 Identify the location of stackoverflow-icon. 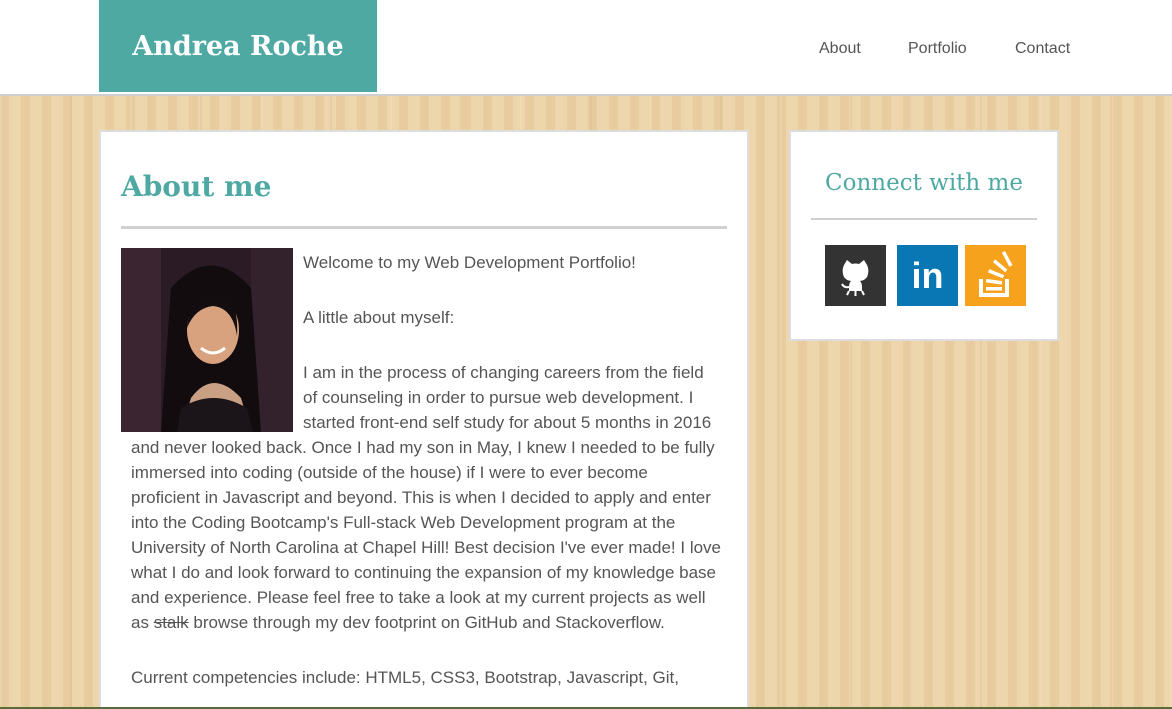
(995, 280).